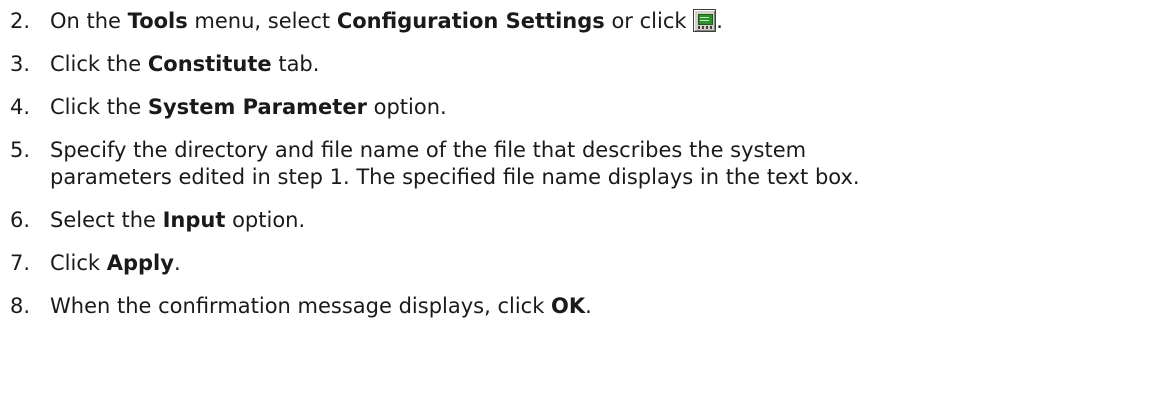 Image resolution: width=1150 pixels, height=396 pixels. What do you see at coordinates (575, 263) in the screenshot?
I see `step-7: 7. Click Apply.` at bounding box center [575, 263].